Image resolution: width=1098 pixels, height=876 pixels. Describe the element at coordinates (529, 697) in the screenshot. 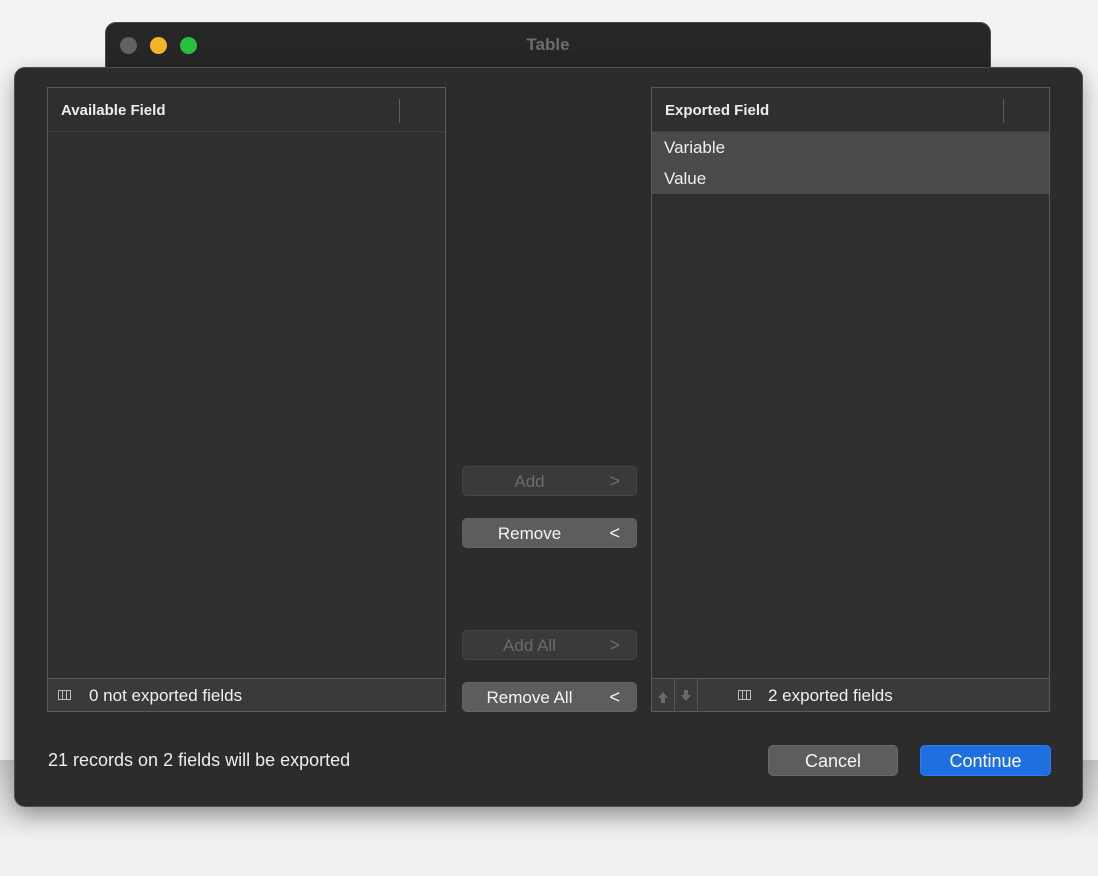

I see `remove-all-button-label: Remove All` at that location.